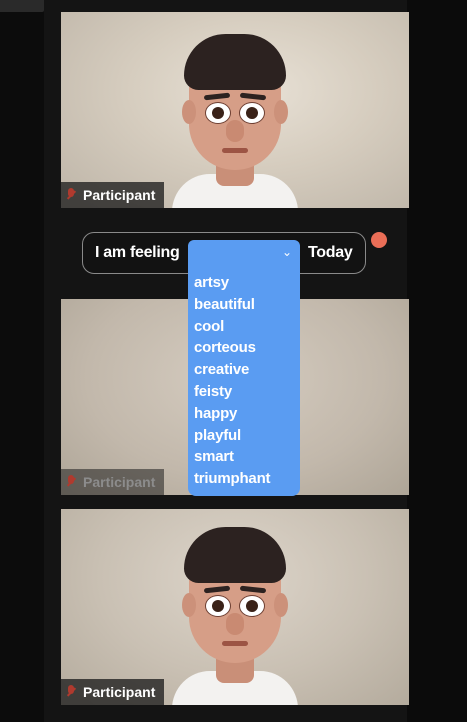  What do you see at coordinates (287, 252) in the screenshot?
I see `chevron-down-icon: ⌄` at bounding box center [287, 252].